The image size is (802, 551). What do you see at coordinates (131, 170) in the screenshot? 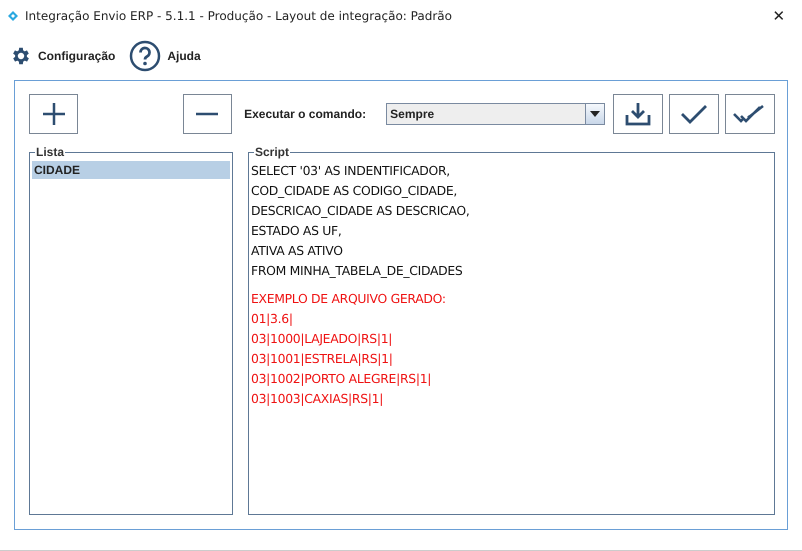
I see `list-item: CIDADE` at bounding box center [131, 170].